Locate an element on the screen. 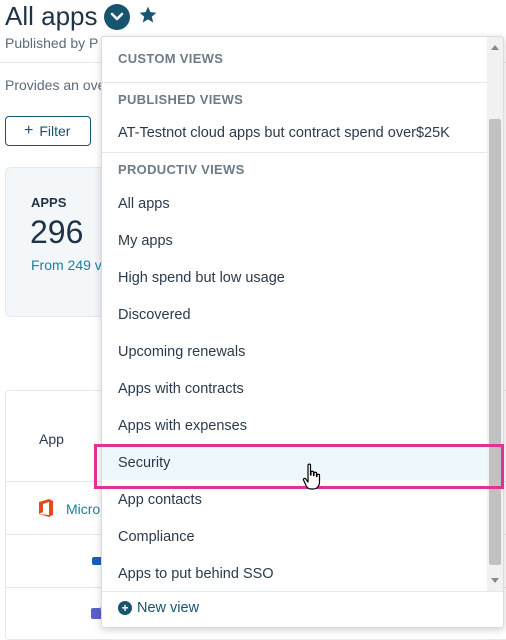 The image size is (506, 640). filter-button-label: Filter is located at coordinates (55, 131).